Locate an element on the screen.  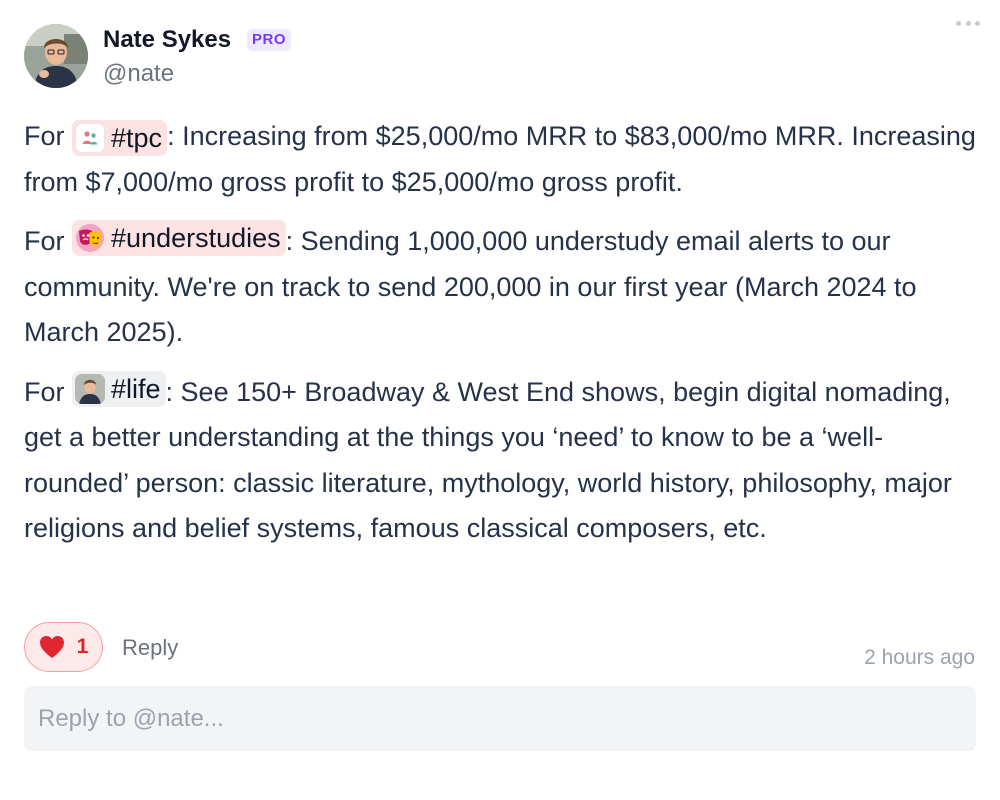
hashtag-understudies: #understudies is located at coordinates (179, 238).